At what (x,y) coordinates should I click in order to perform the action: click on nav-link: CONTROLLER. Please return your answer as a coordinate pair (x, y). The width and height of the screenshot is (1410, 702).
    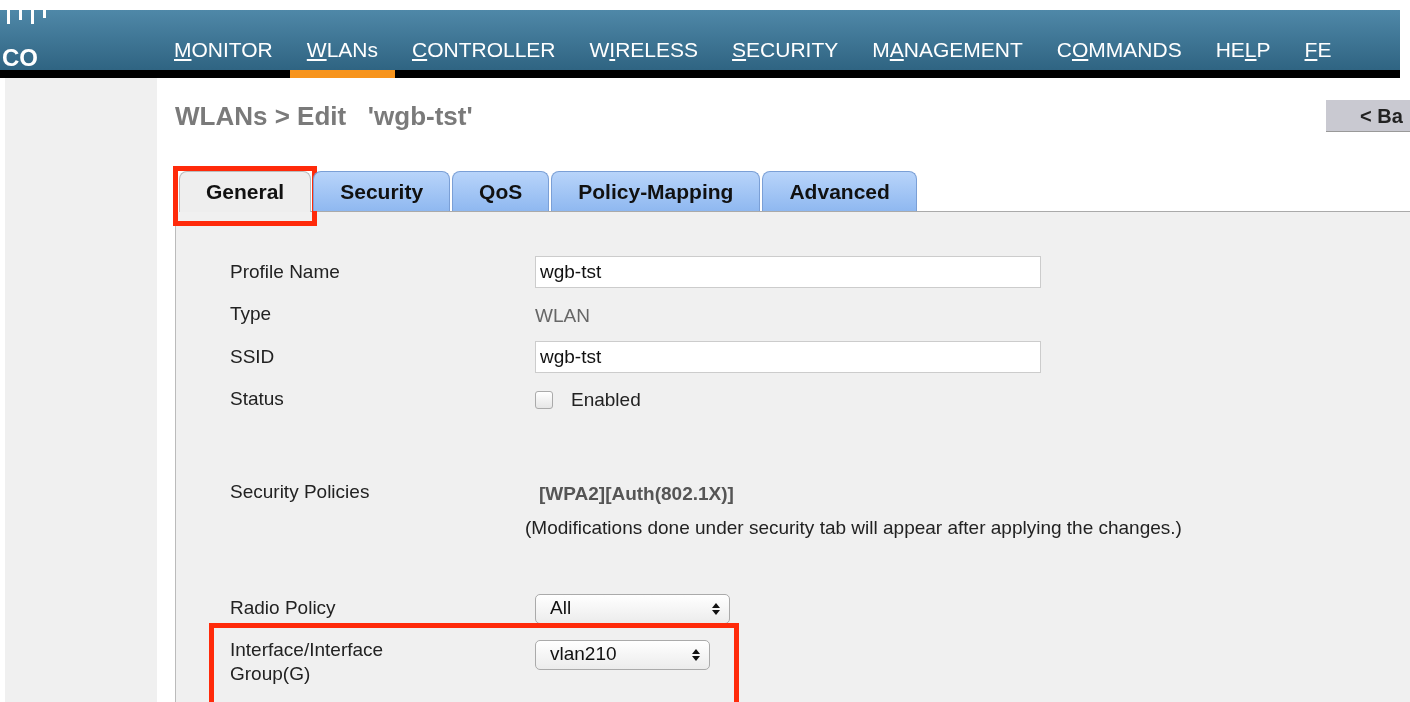
    Looking at the image, I should click on (484, 58).